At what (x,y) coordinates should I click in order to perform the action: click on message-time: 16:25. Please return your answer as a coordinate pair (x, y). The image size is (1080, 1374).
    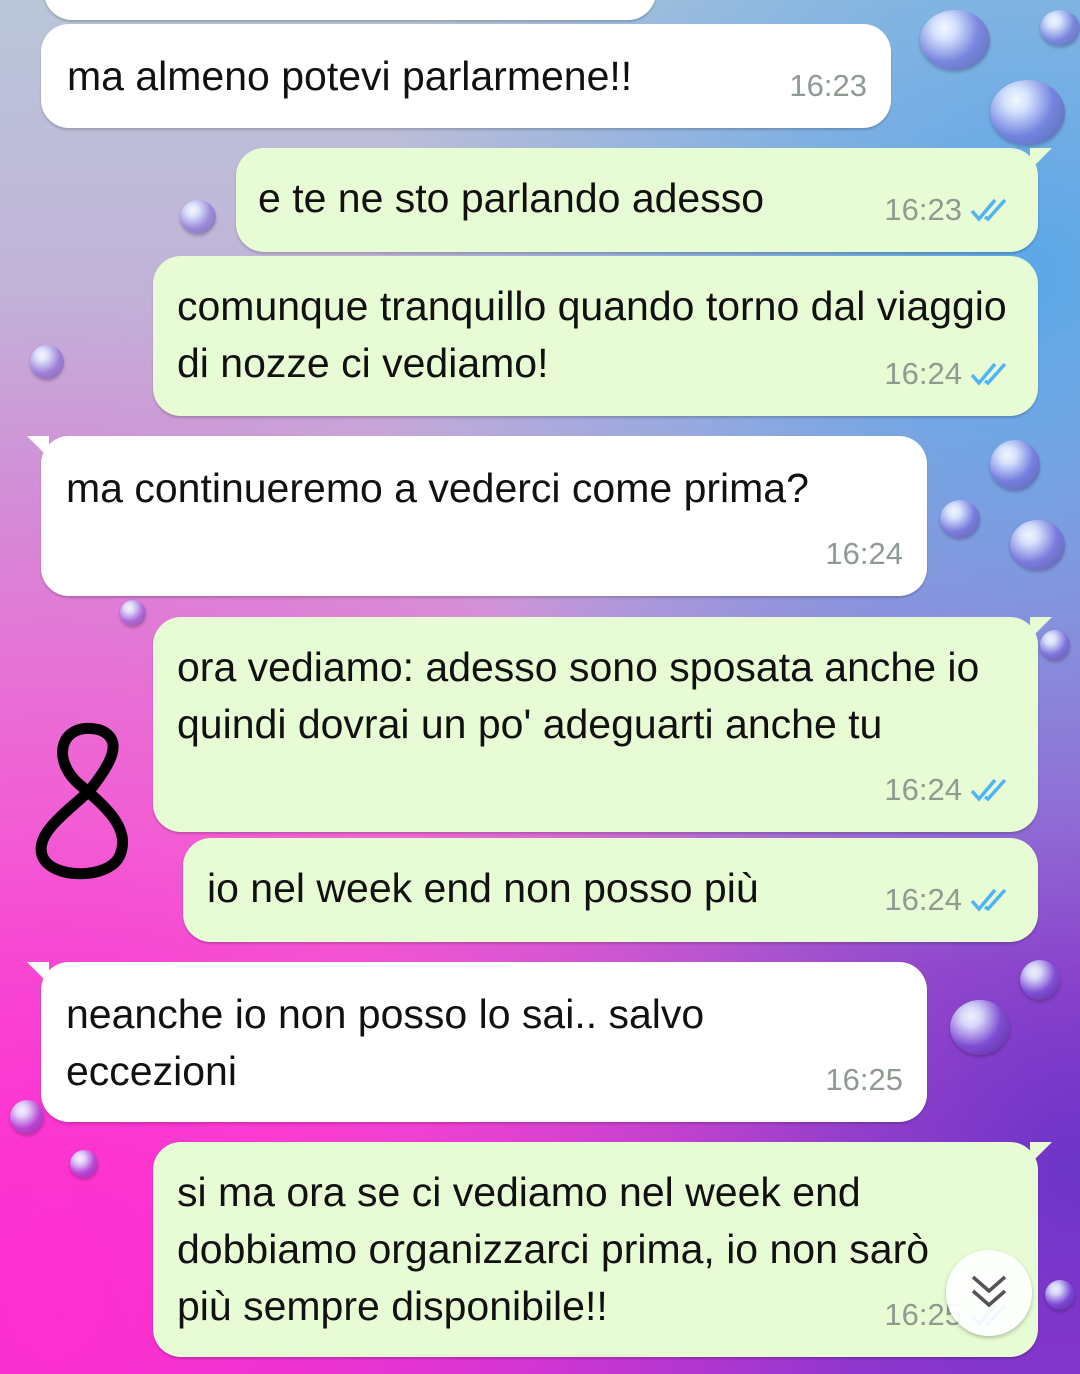
    Looking at the image, I should click on (864, 1079).